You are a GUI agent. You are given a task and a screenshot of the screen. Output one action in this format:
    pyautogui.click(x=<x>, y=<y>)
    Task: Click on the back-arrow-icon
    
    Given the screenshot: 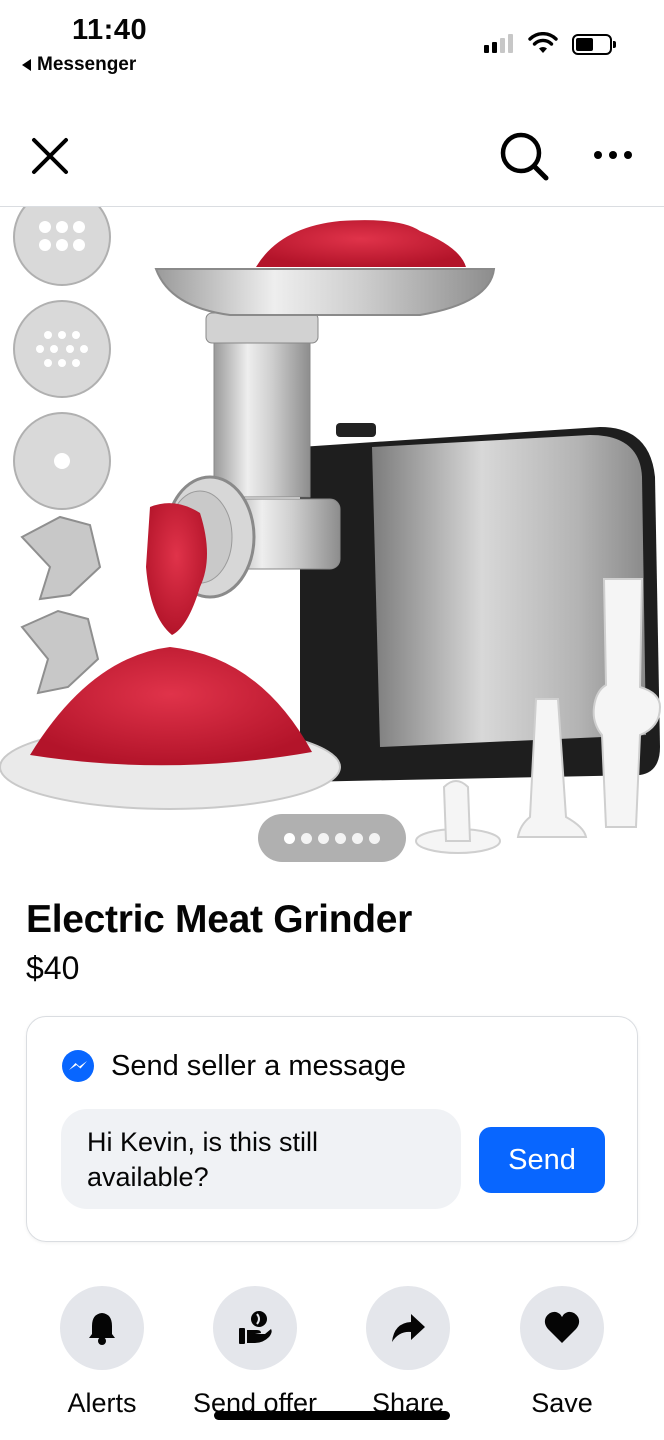 What is the action you would take?
    pyautogui.click(x=26, y=65)
    